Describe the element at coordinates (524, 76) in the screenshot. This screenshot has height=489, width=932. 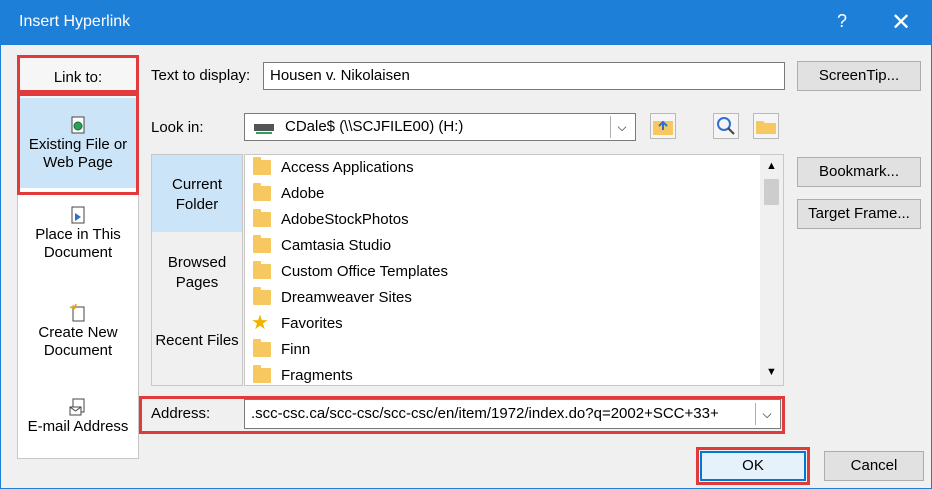
I see `text-to-display-field: Housen v. Nikolaisen` at that location.